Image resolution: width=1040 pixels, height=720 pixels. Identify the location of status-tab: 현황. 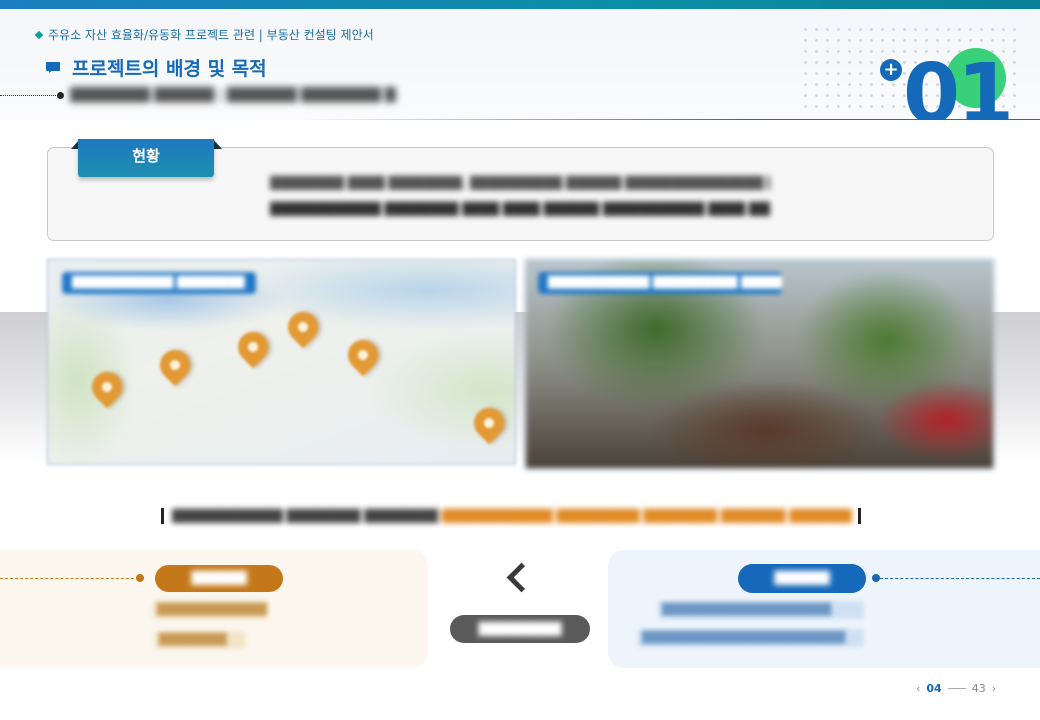
(146, 158).